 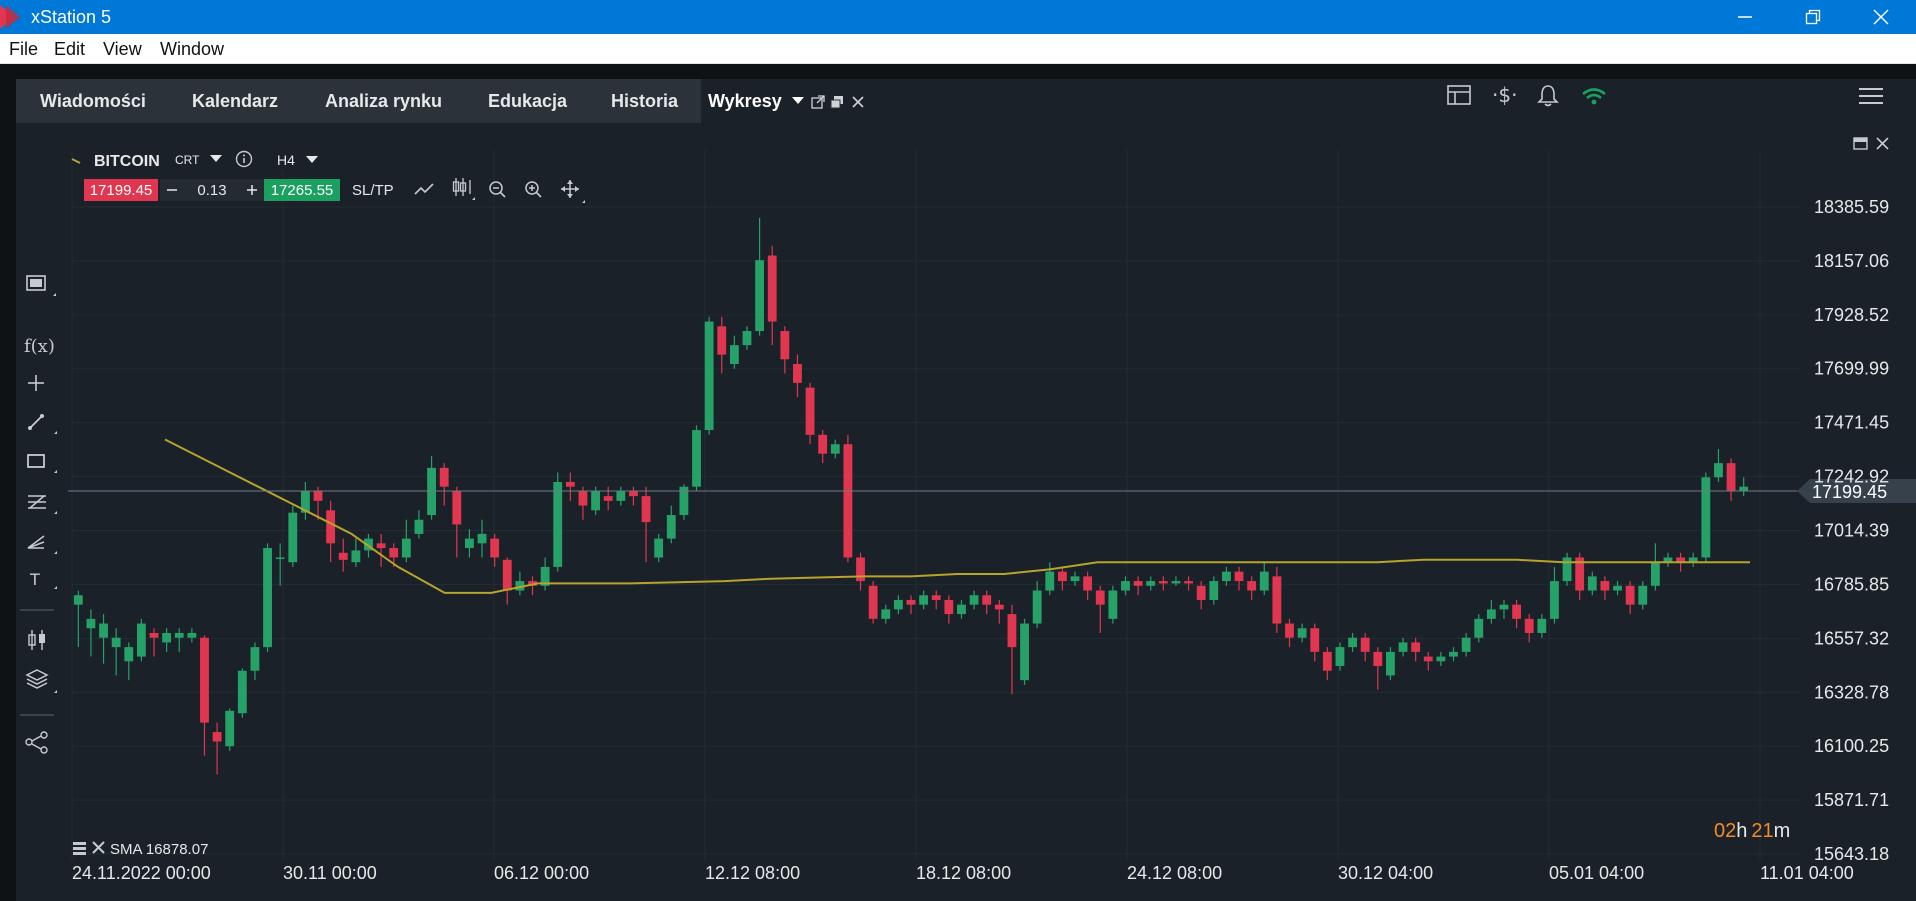 I want to click on function-icon: f(x), so click(x=39, y=346).